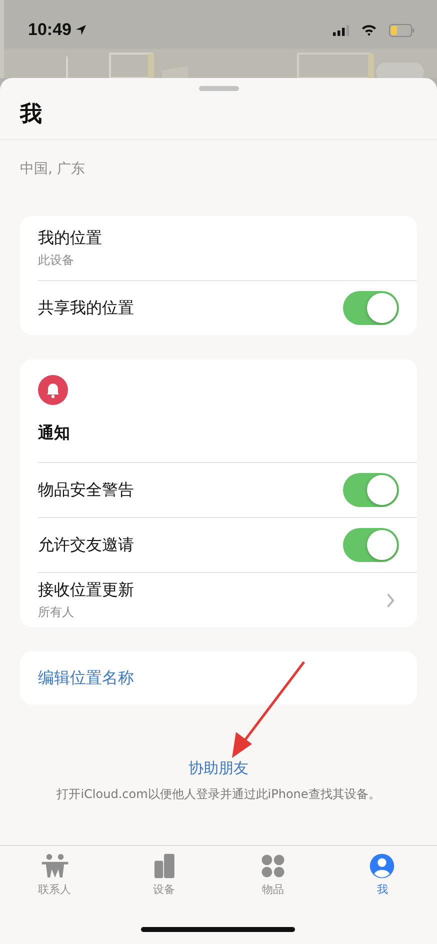 The width and height of the screenshot is (437, 944). I want to click on sheet-handle, so click(218, 88).